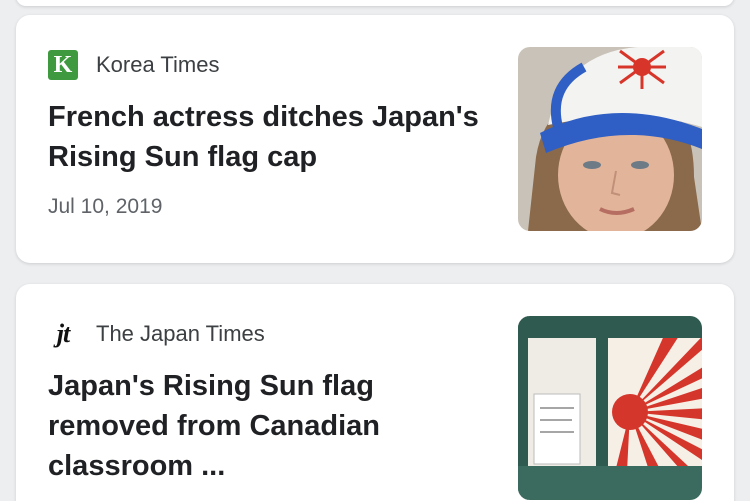 This screenshot has width=750, height=501. I want to click on article-source: K Korea Times, so click(134, 65).